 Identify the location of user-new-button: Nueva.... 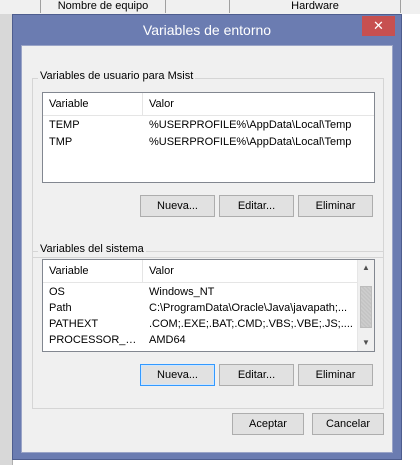
(177, 206).